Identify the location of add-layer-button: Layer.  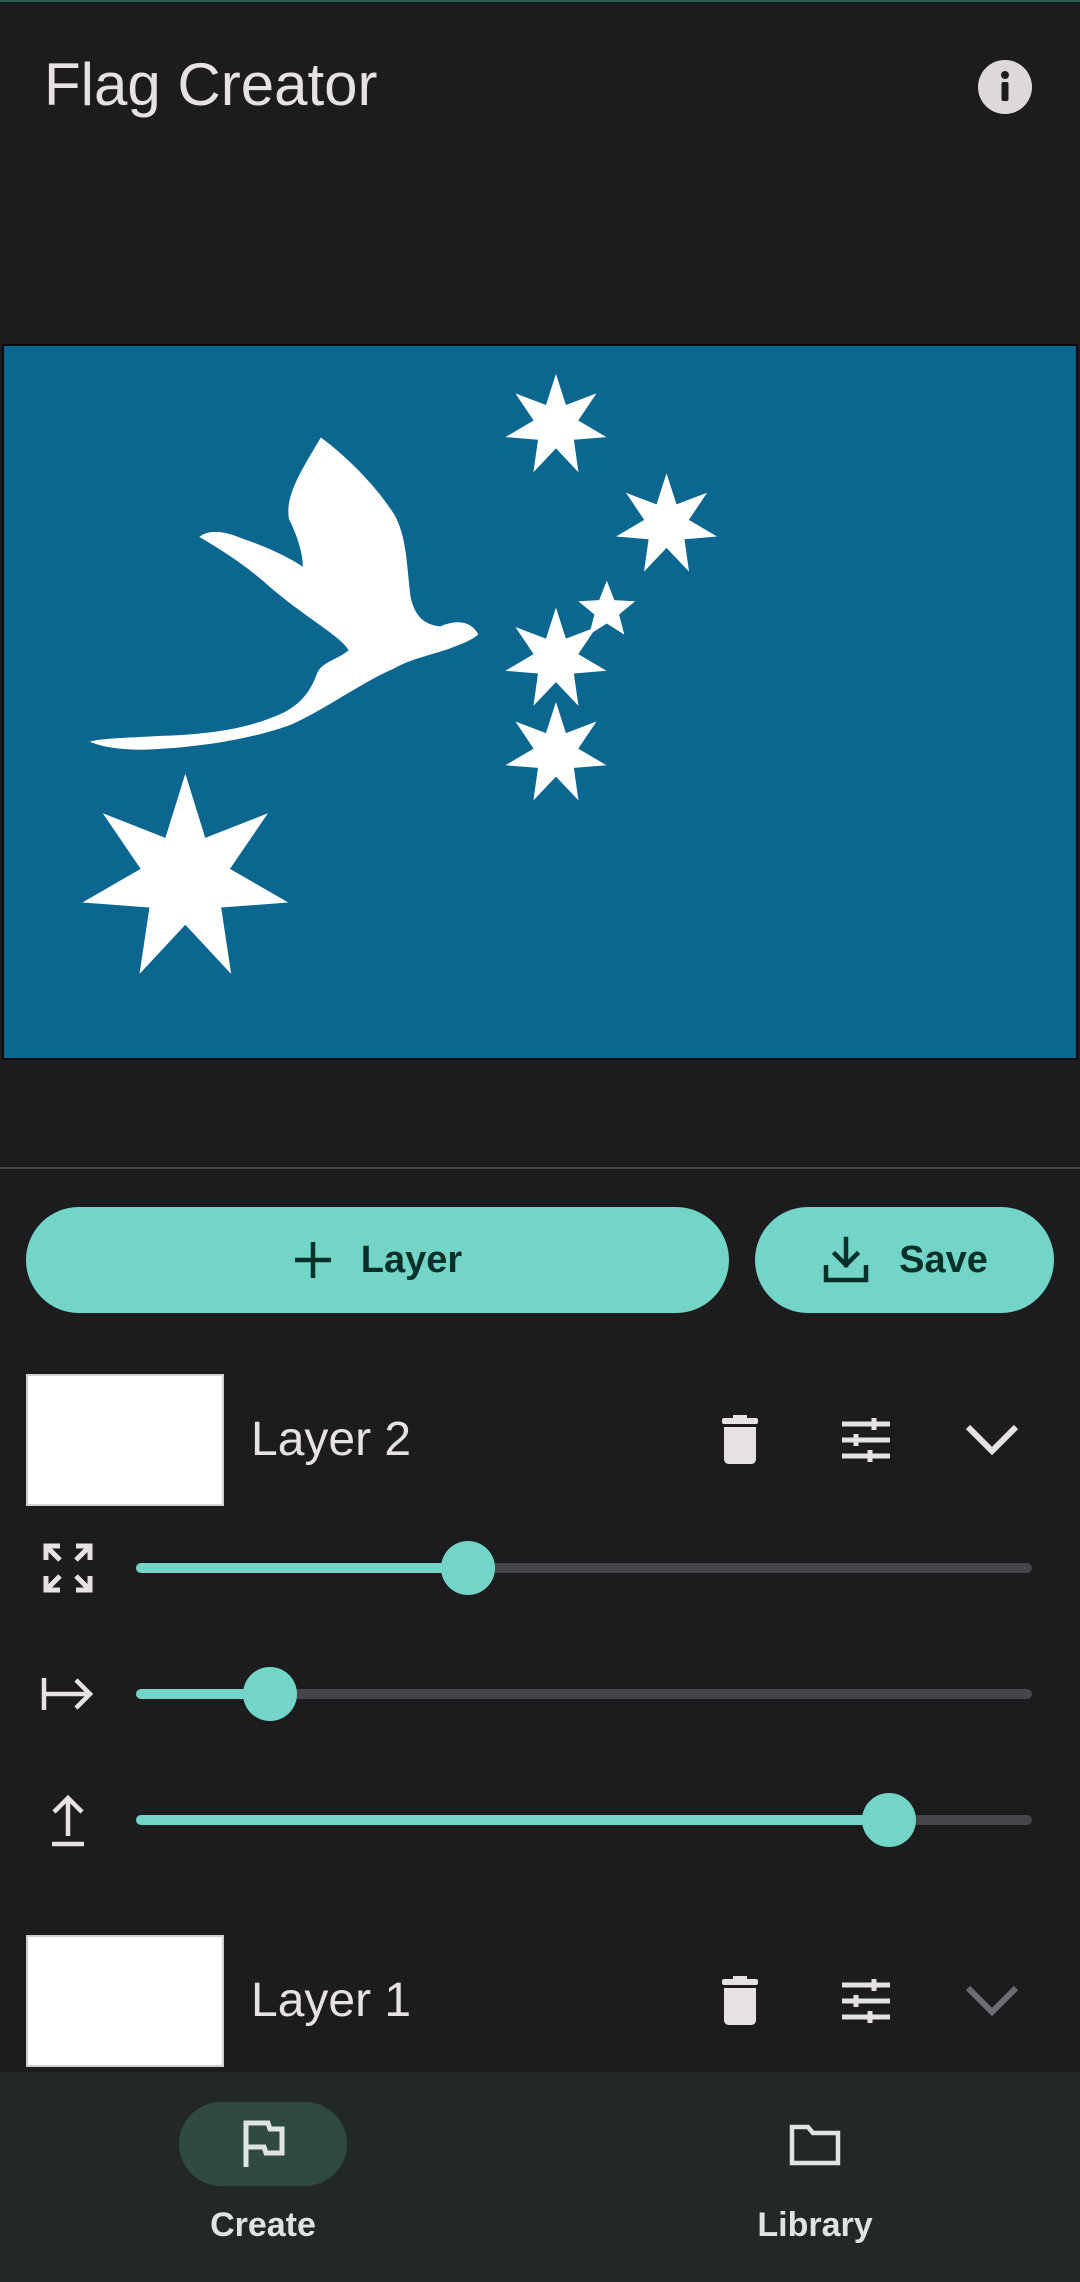
(377, 1260).